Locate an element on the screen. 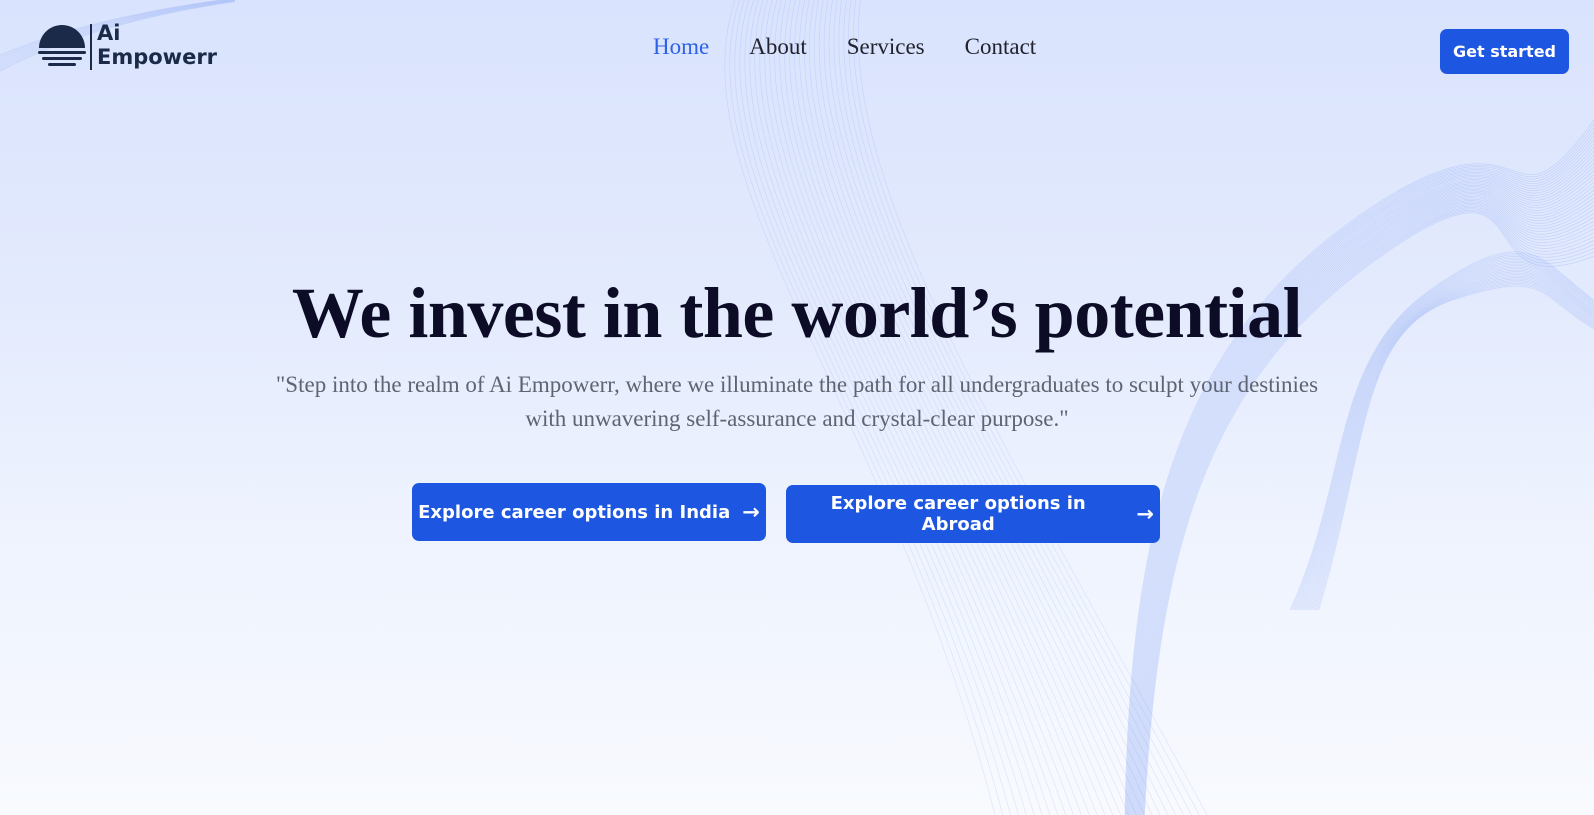 Image resolution: width=1594 pixels, height=815 pixels. nav-link-contact: Contact is located at coordinates (1001, 47).